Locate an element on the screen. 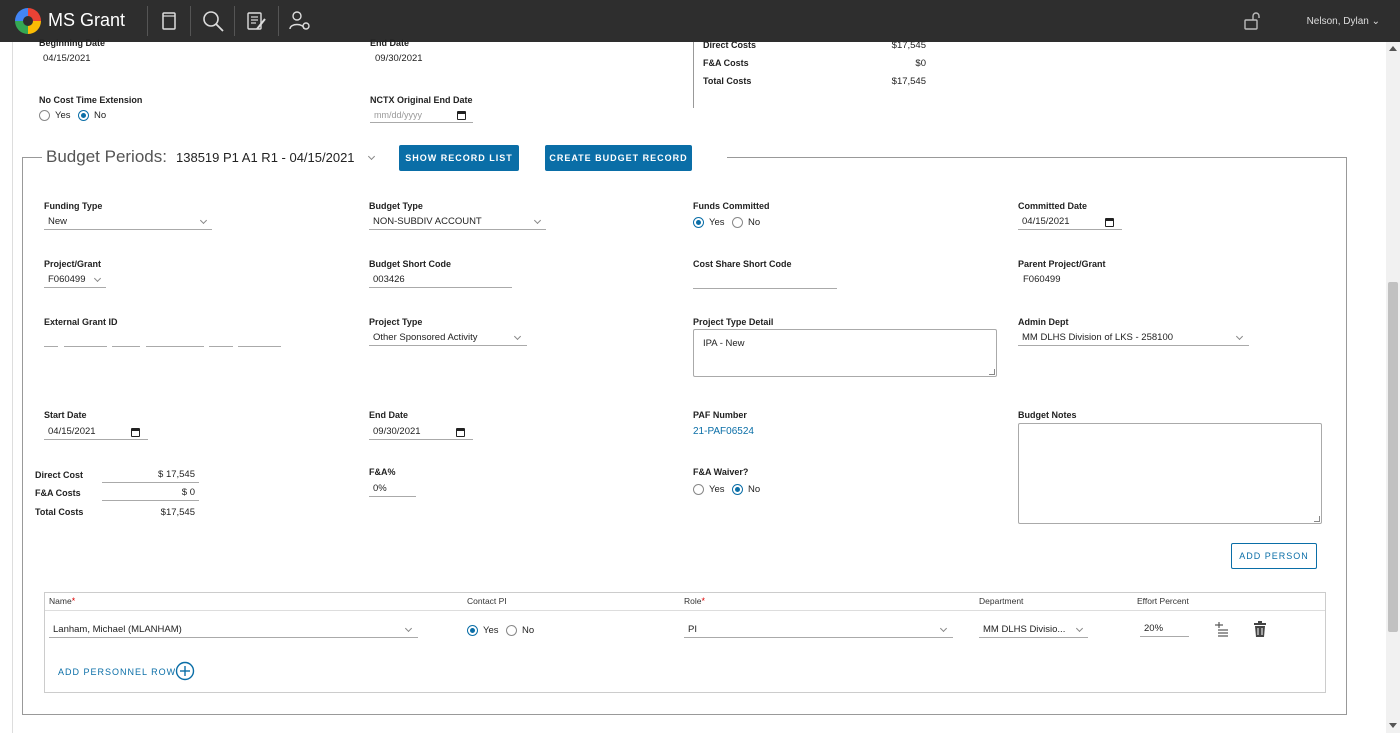  create-budget-record-button: CREATE BUDGET RECORD is located at coordinates (618, 158).